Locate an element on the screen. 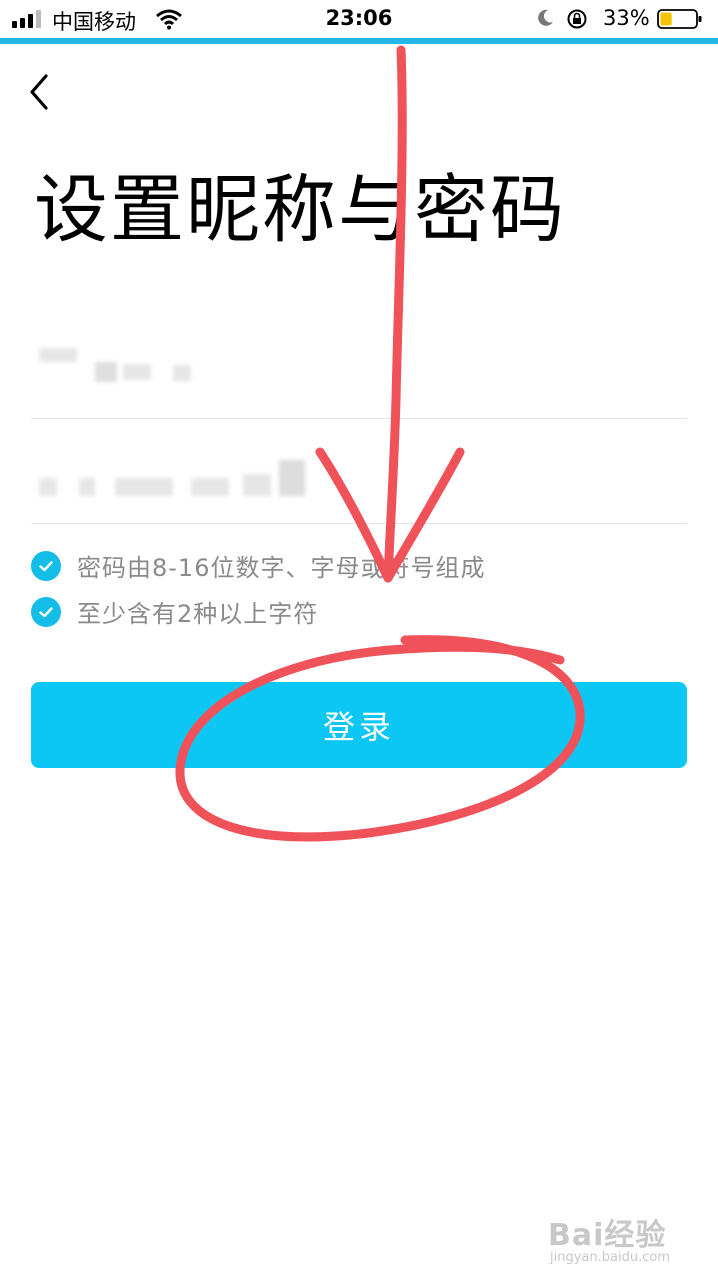 This screenshot has height=1277, width=718. watermark-url: jingyan.baidu.com is located at coordinates (610, 1257).